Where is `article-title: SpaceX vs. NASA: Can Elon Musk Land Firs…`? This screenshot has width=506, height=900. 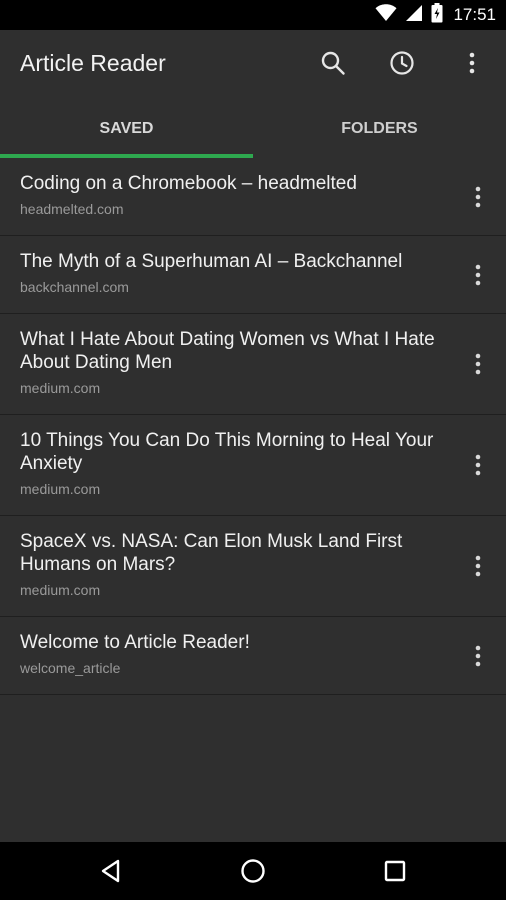 article-title: SpaceX vs. NASA: Can Elon Musk Land Firs… is located at coordinates (211, 553).